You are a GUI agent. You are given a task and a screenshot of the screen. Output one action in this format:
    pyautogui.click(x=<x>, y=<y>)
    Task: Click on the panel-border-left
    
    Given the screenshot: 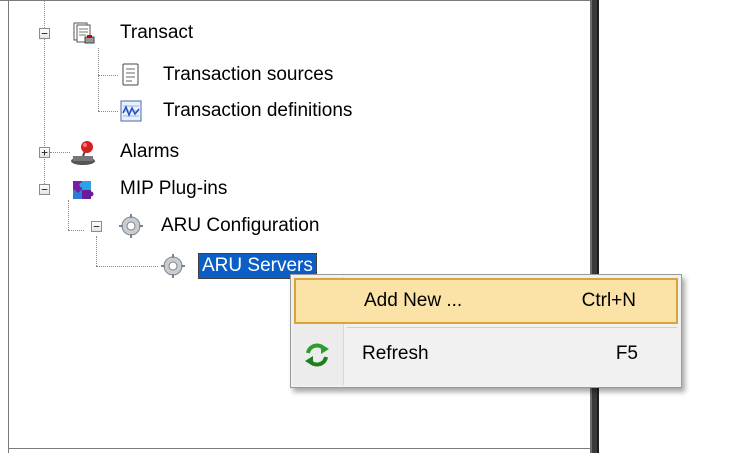 What is the action you would take?
    pyautogui.click(x=8, y=226)
    